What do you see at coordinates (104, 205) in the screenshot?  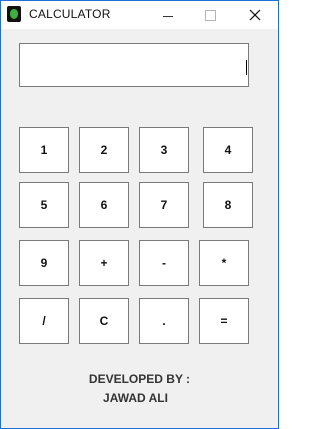 I see `key-6: 6` at bounding box center [104, 205].